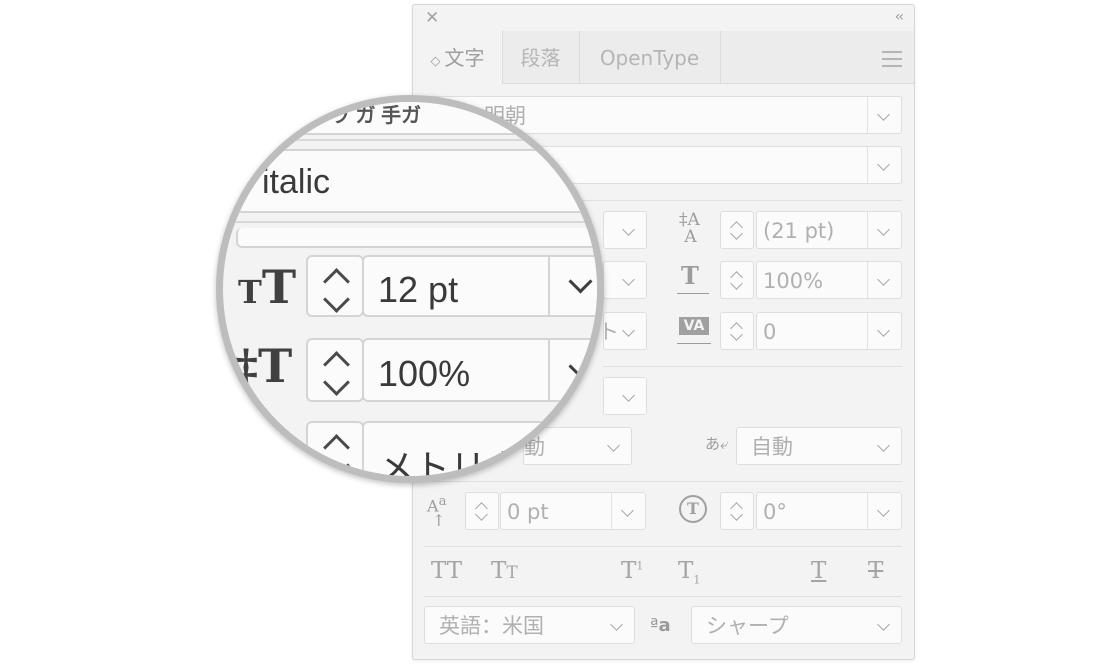 This screenshot has width=1119, height=666. I want to click on panel-menu-icon, so click(892, 61).